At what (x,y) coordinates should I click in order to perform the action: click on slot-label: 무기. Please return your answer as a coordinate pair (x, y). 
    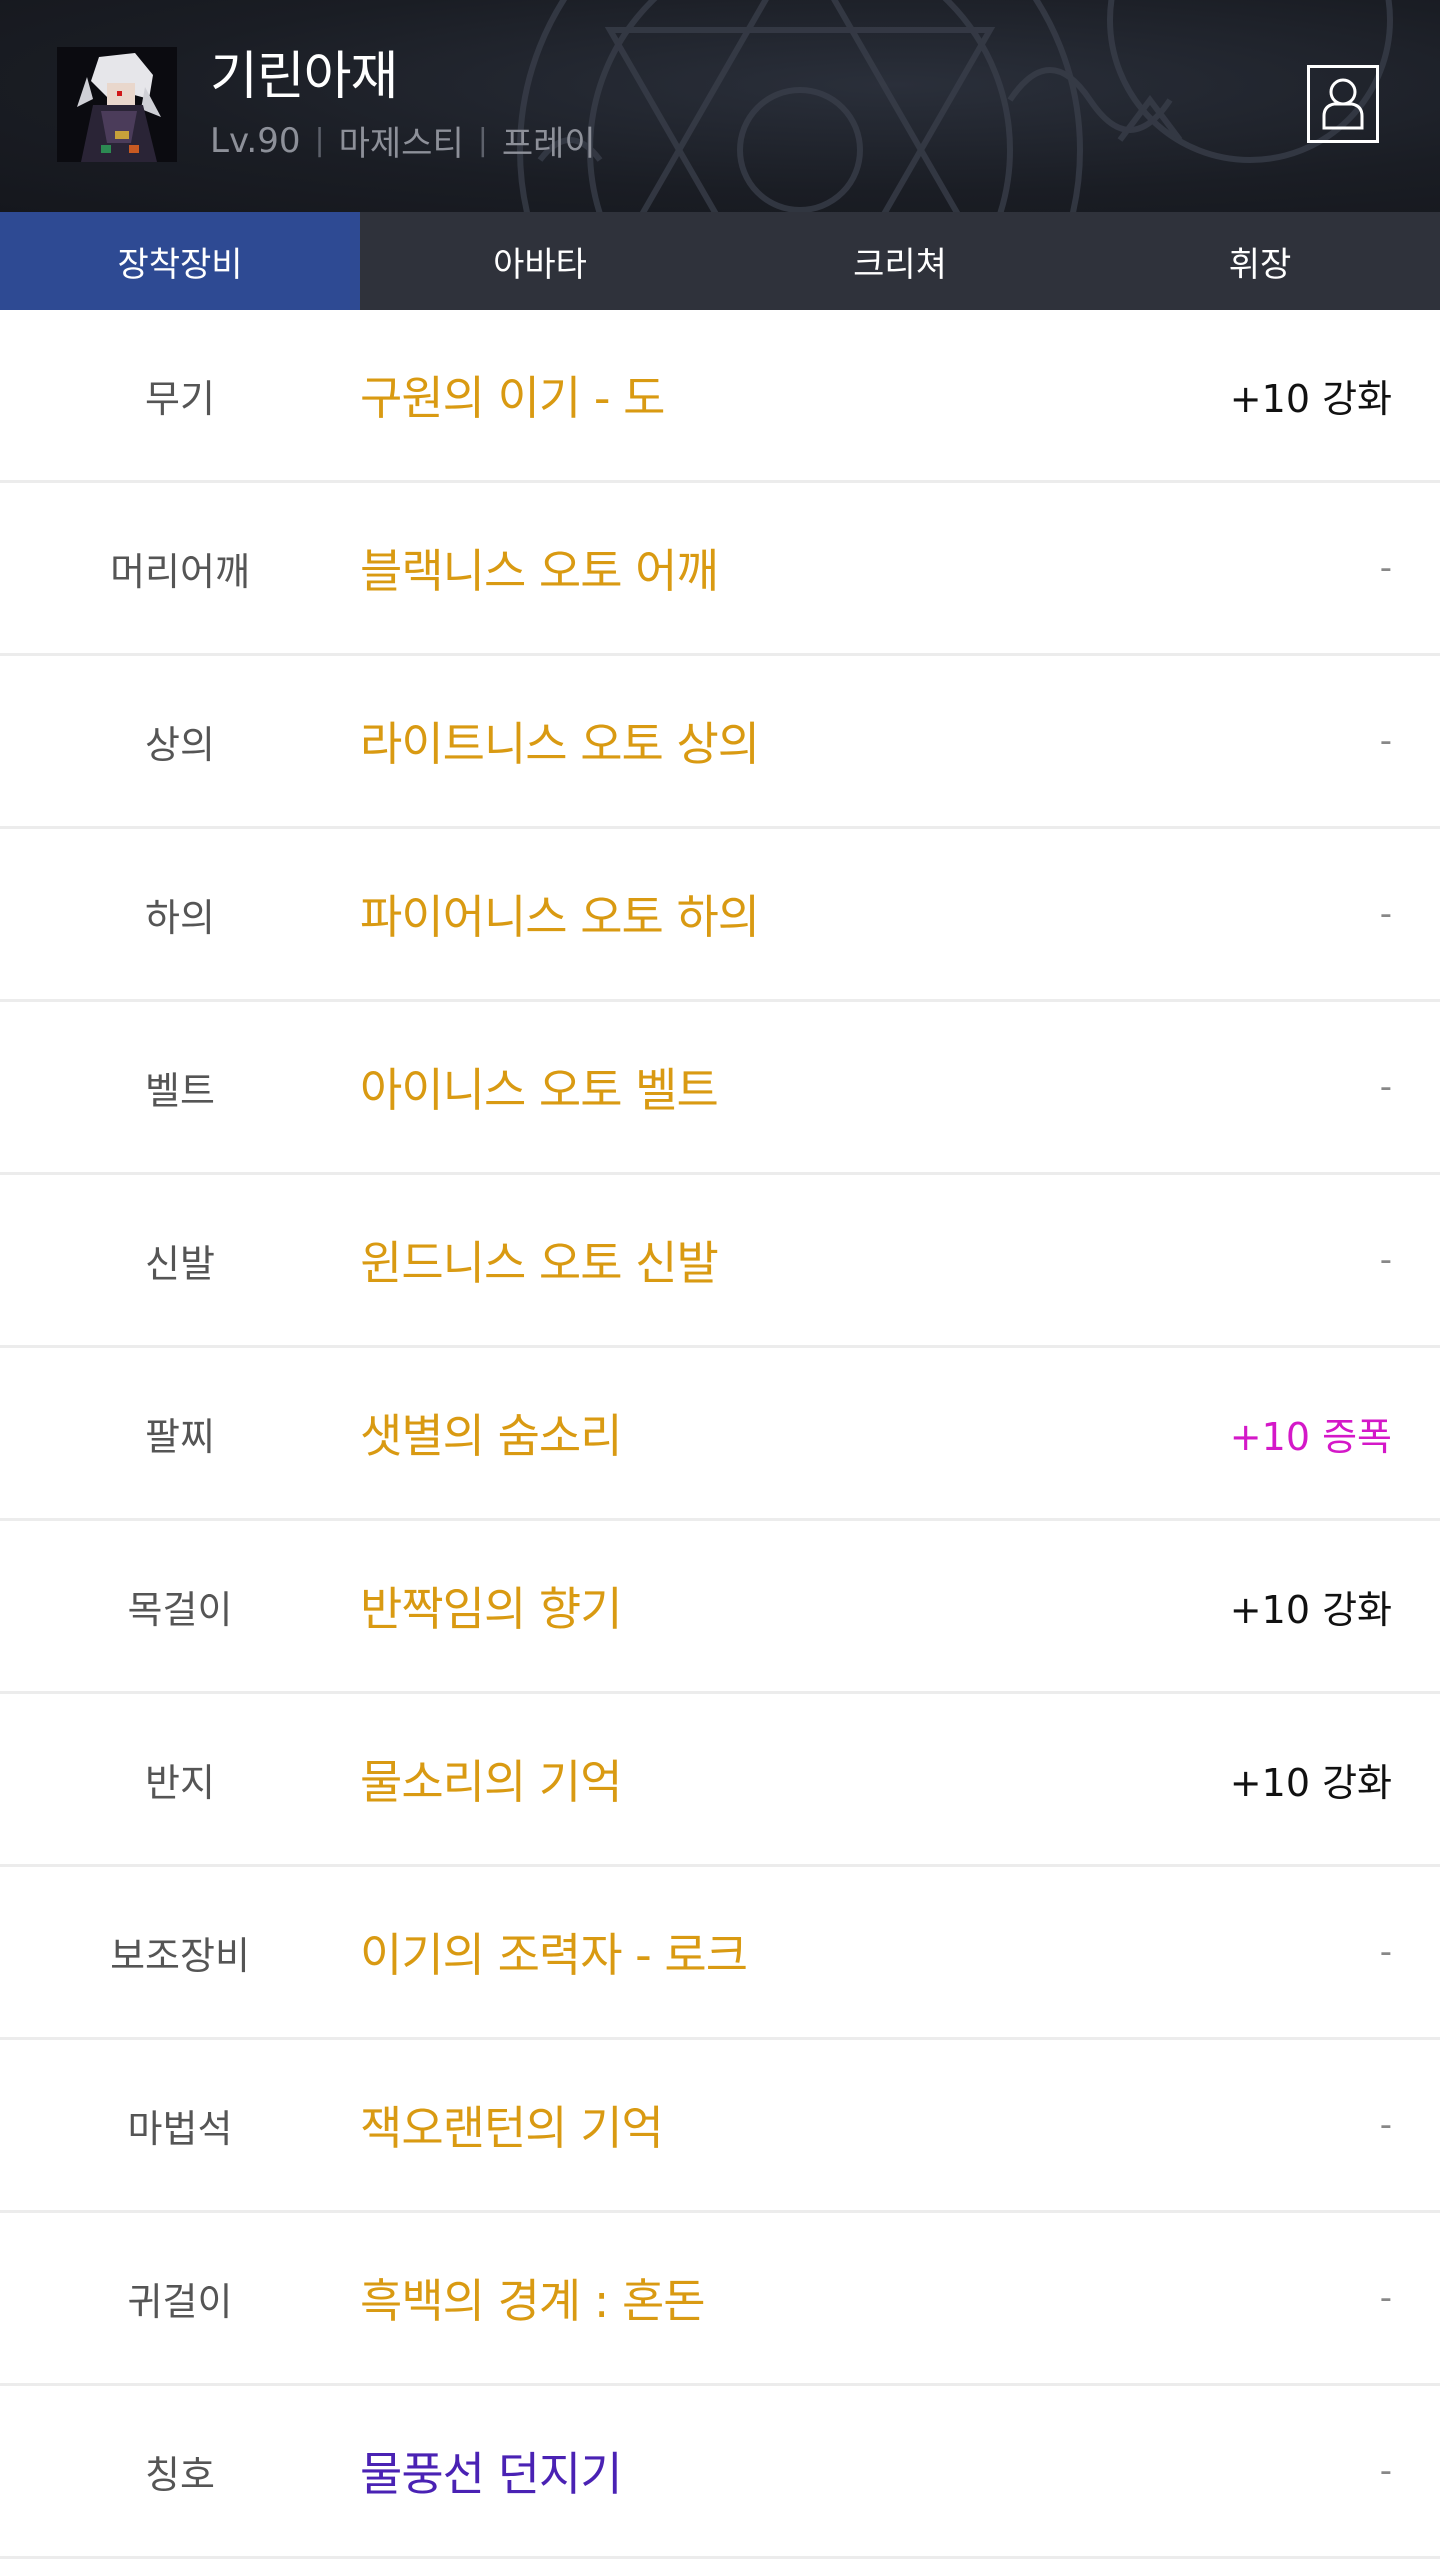
    Looking at the image, I should click on (180, 398).